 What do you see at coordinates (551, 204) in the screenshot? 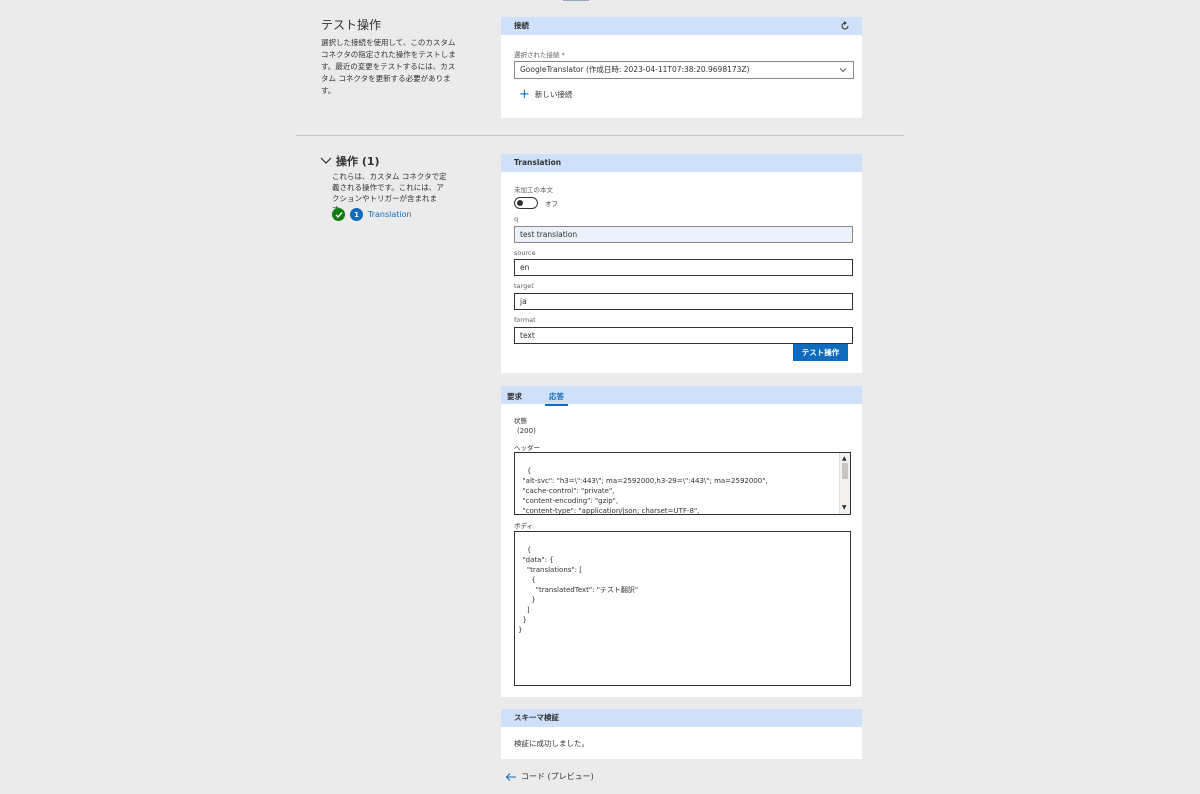
I see `raw-body-toggle-state: オフ` at bounding box center [551, 204].